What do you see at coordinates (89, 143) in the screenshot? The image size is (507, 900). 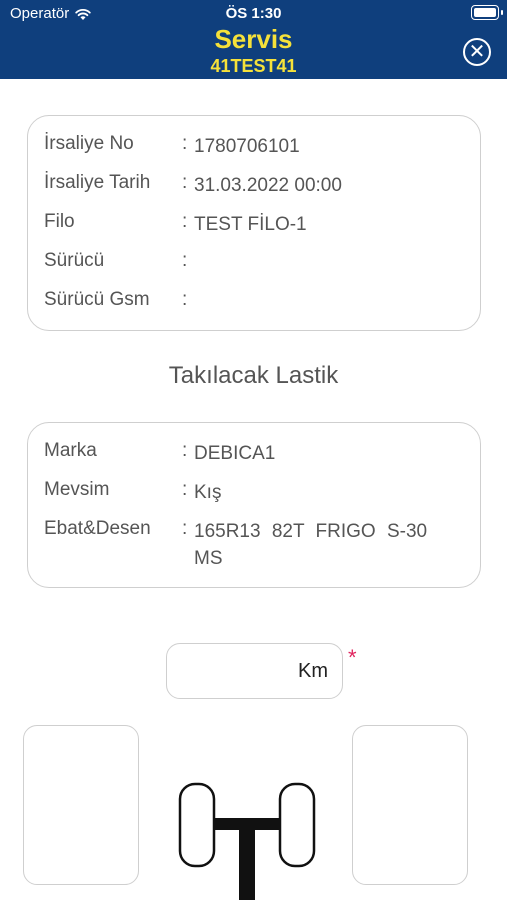 I see `field-label: İrsaliye No` at bounding box center [89, 143].